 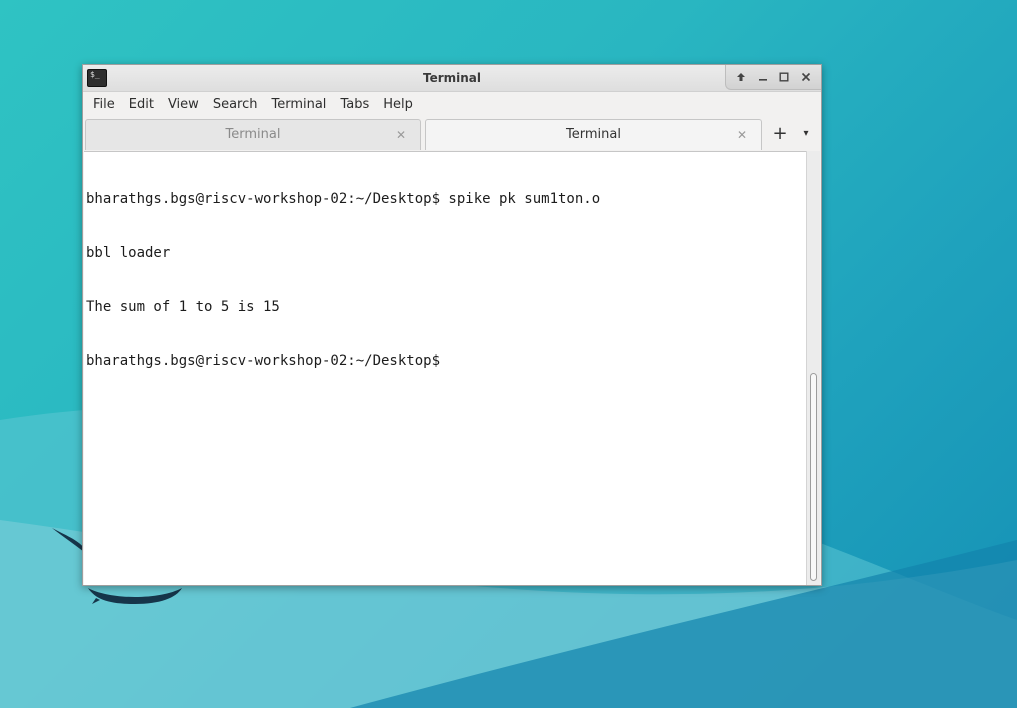 What do you see at coordinates (780, 134) in the screenshot?
I see `new-tab-button: +` at bounding box center [780, 134].